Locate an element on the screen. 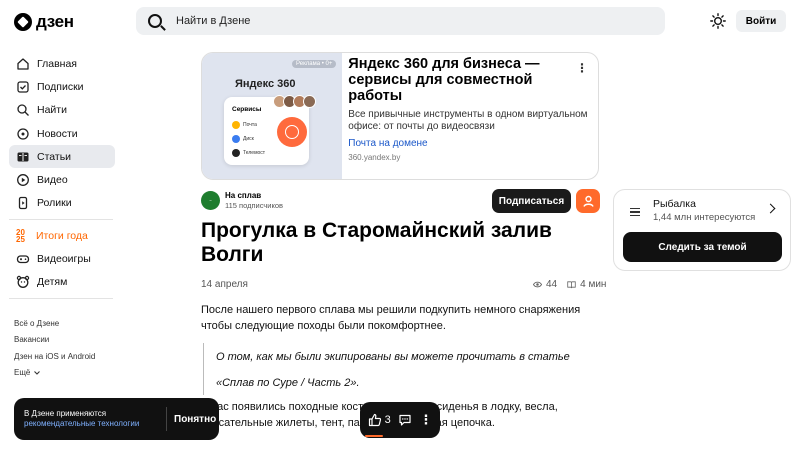  follow-topic-button: Следить за темой is located at coordinates (702, 247).